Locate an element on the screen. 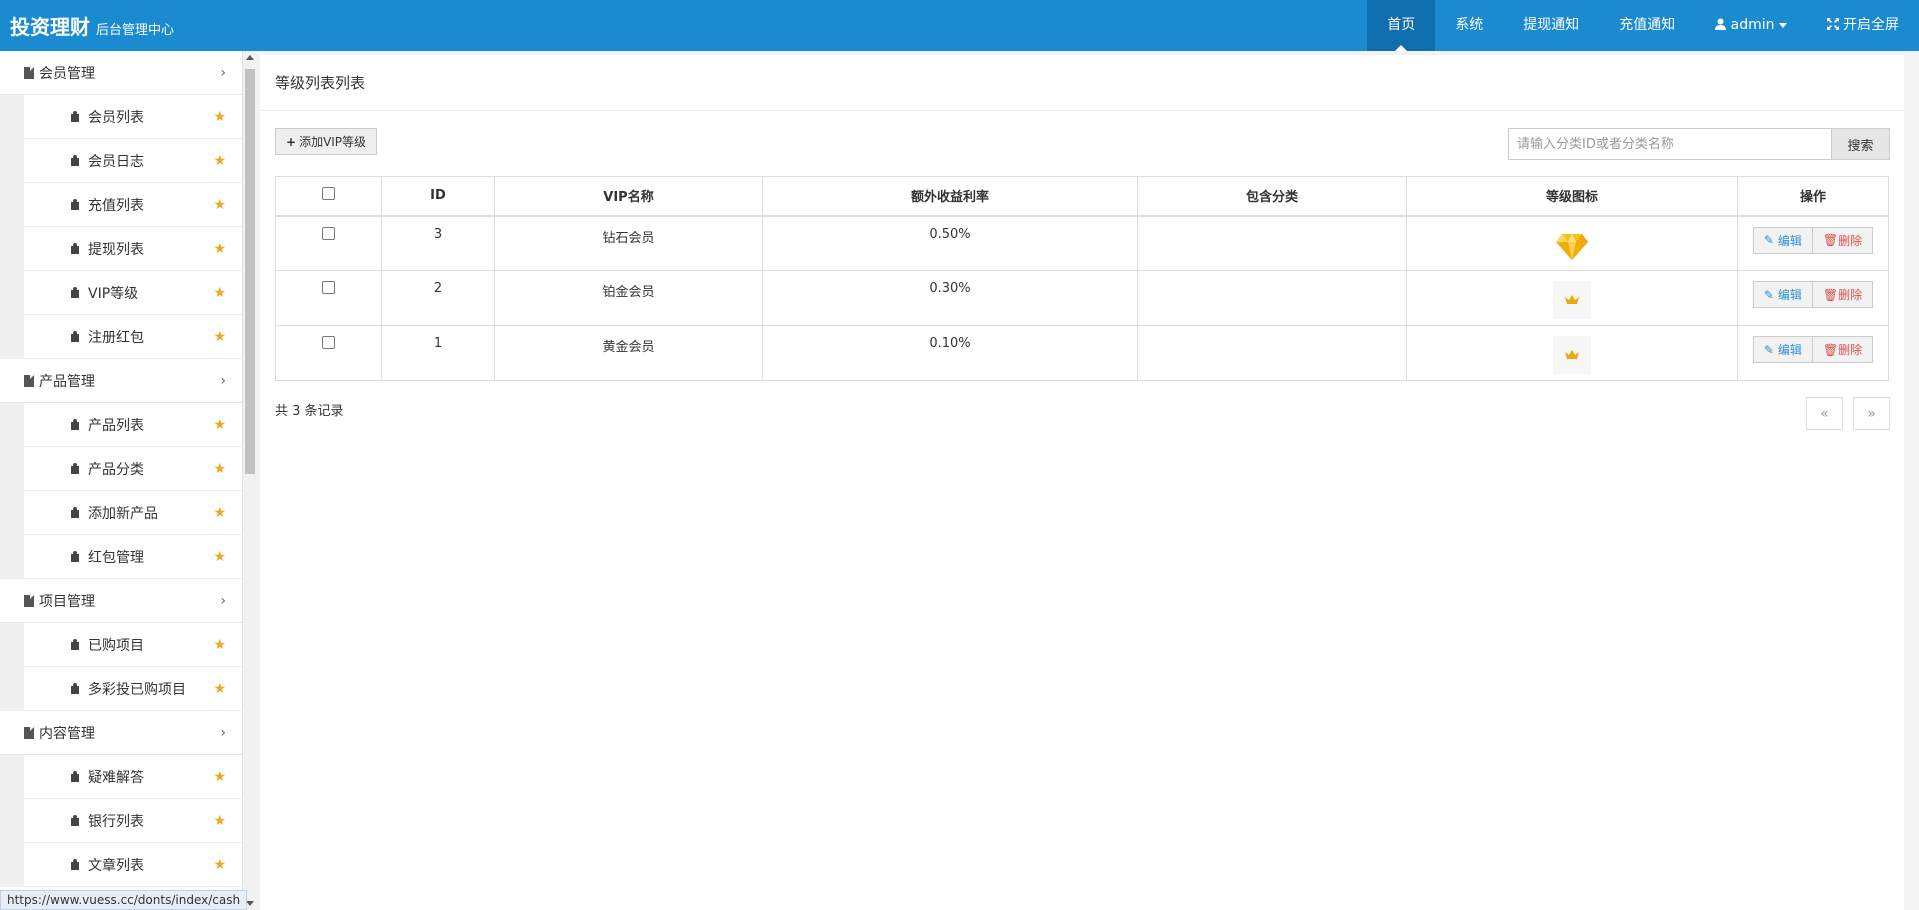 The height and width of the screenshot is (910, 1919). rate-cell: 0.30% is located at coordinates (950, 298).